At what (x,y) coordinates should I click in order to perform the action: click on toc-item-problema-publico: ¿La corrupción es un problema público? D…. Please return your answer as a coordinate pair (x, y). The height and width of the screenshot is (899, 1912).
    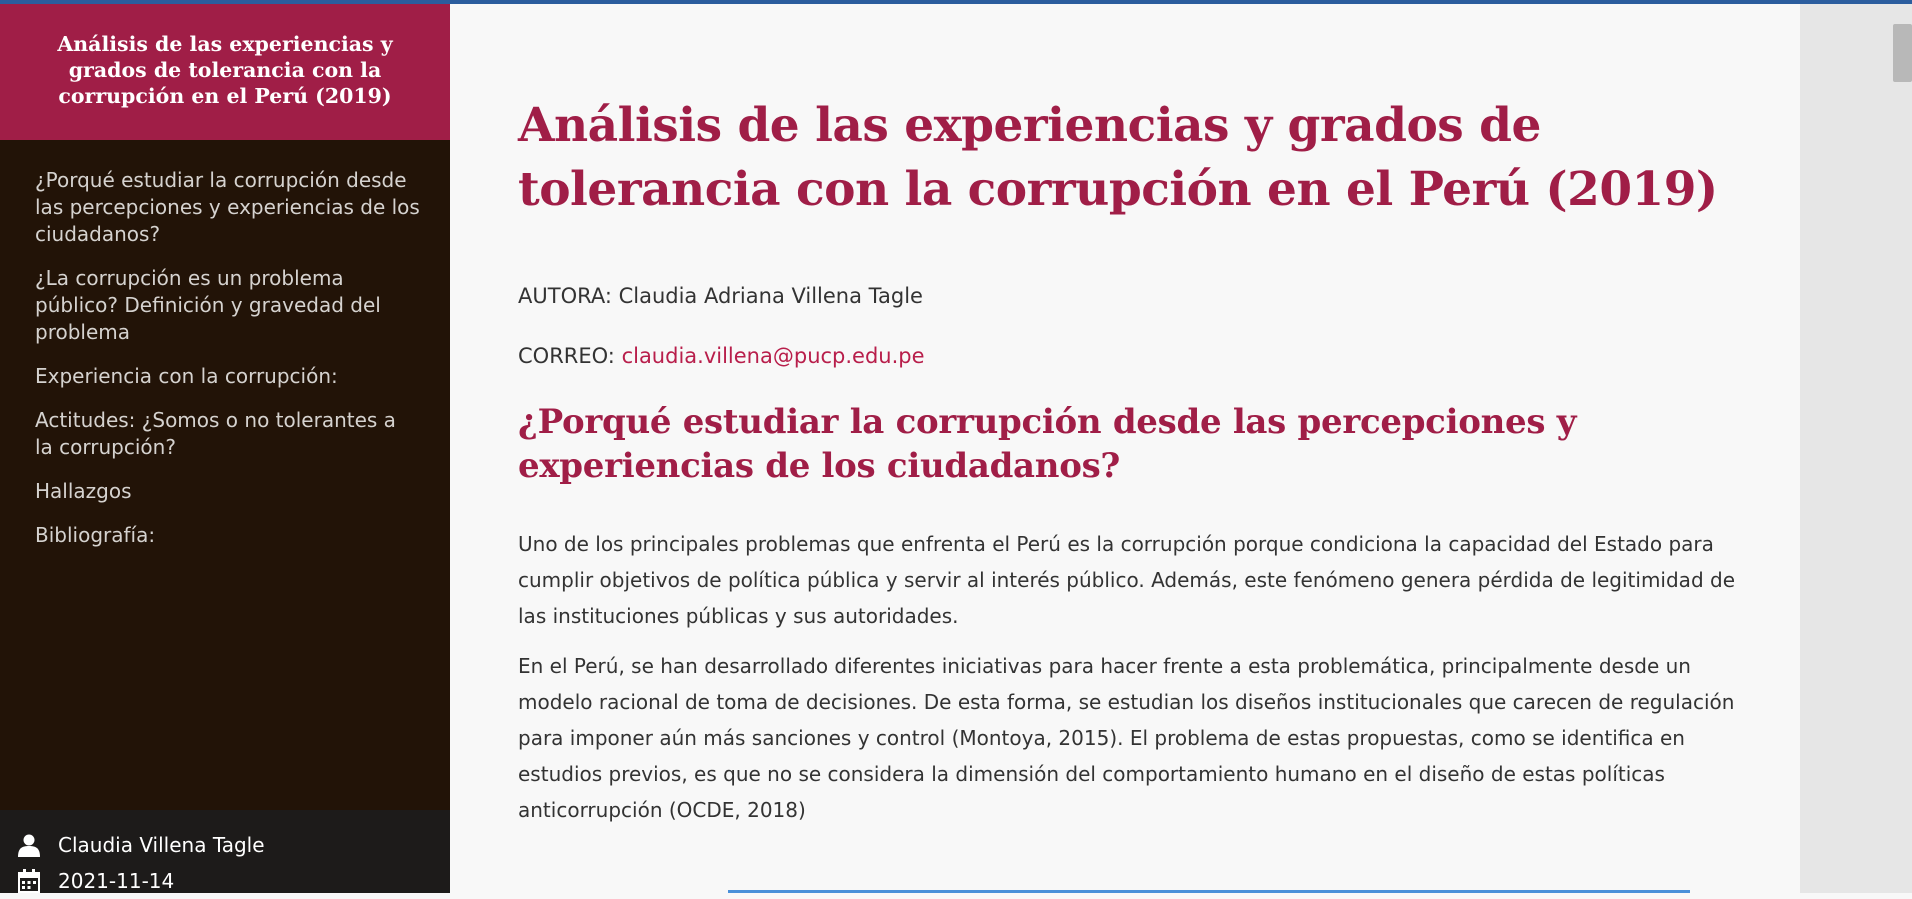
    Looking at the image, I should click on (242, 305).